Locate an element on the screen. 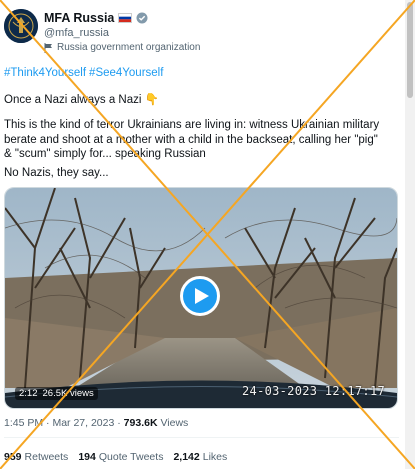 This screenshot has width=415, height=469. retweets-label: Retweets is located at coordinates (46, 457).